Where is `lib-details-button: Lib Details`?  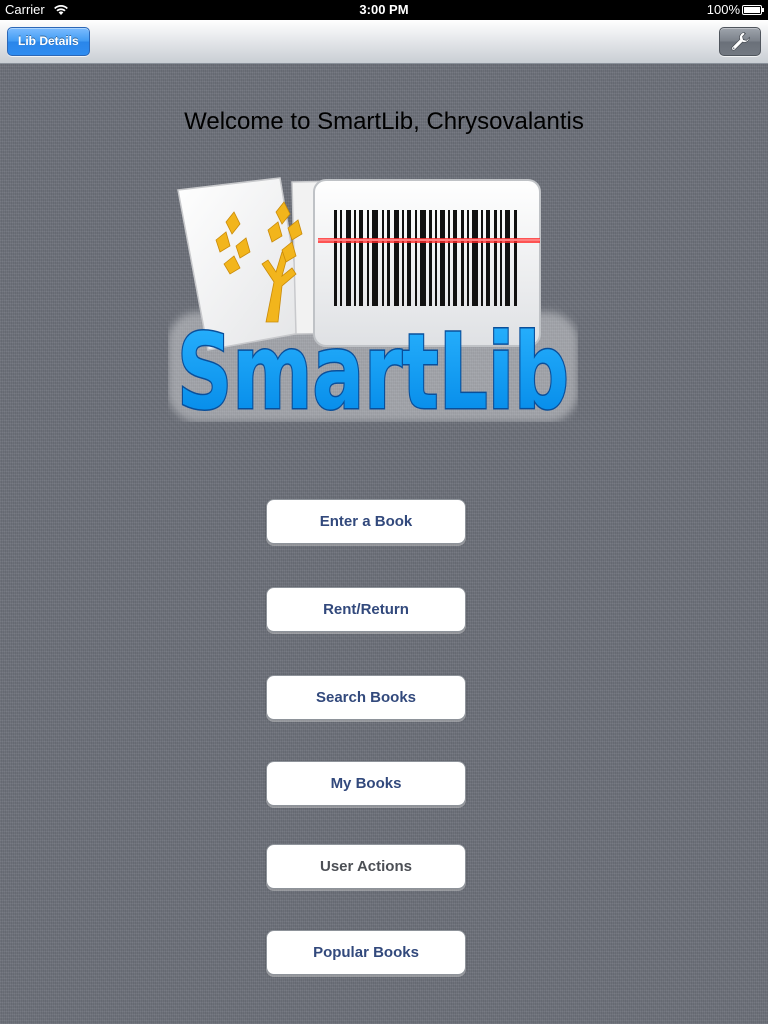
lib-details-button: Lib Details is located at coordinates (48, 41).